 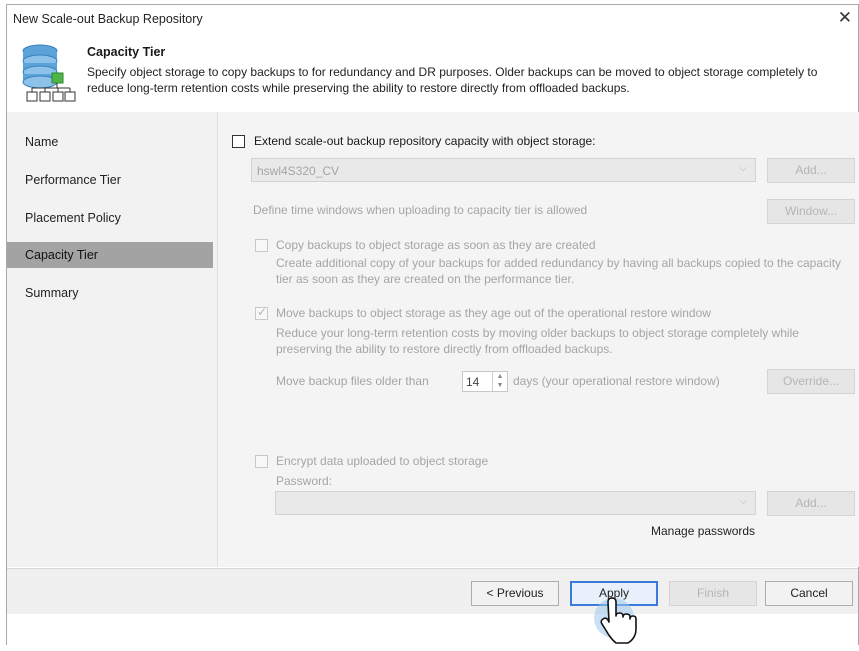 I want to click on days-stepper: 14 ▲ ▼, so click(x=485, y=381).